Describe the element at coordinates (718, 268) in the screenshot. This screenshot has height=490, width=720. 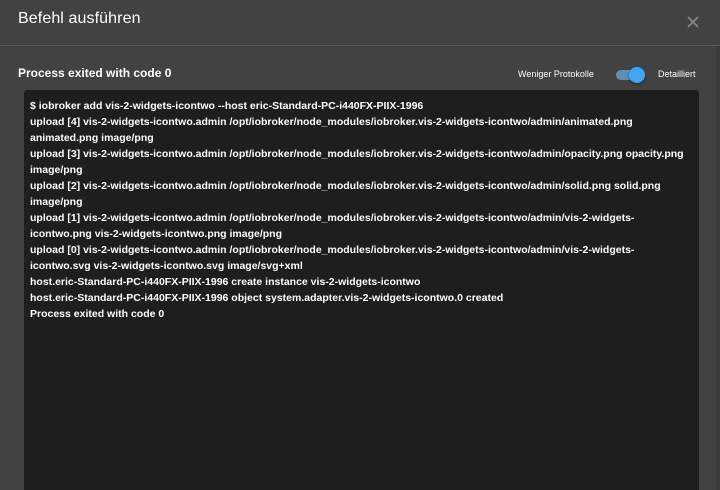
I see `scroll-edge` at that location.